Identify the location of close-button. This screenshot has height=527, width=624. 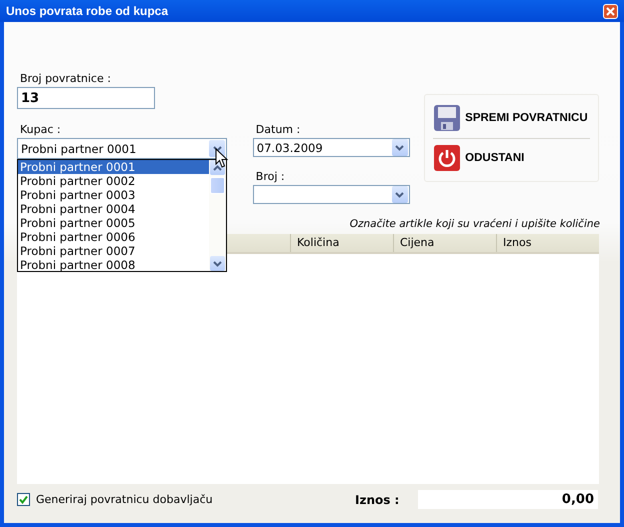
(610, 11).